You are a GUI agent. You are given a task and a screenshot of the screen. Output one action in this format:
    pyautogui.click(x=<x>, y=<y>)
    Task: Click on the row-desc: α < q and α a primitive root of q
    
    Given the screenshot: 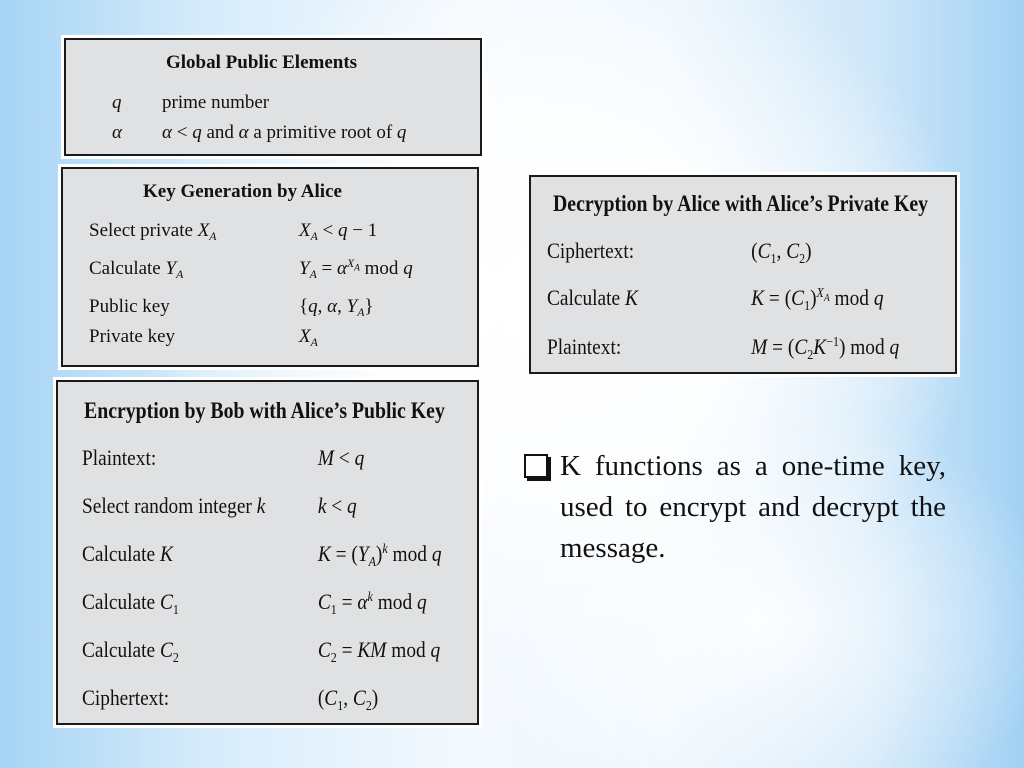 What is the action you would take?
    pyautogui.click(x=284, y=132)
    